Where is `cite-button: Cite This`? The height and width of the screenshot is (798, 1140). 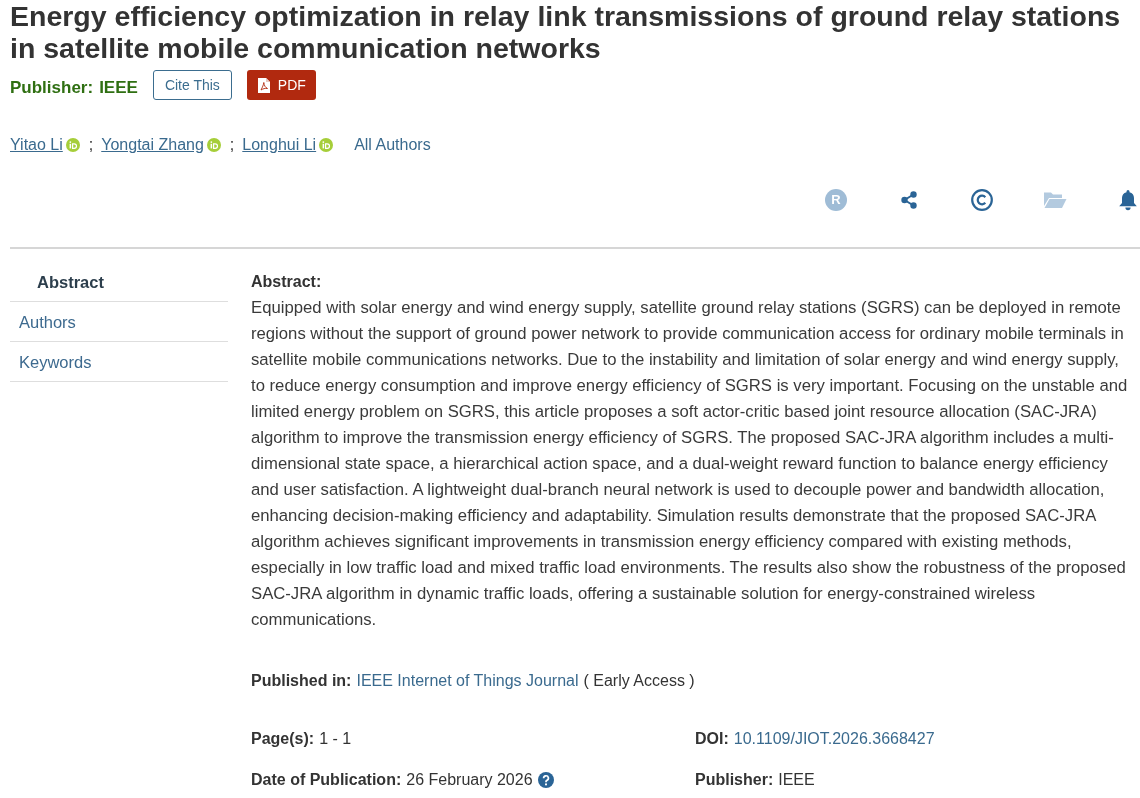
cite-button: Cite This is located at coordinates (192, 85).